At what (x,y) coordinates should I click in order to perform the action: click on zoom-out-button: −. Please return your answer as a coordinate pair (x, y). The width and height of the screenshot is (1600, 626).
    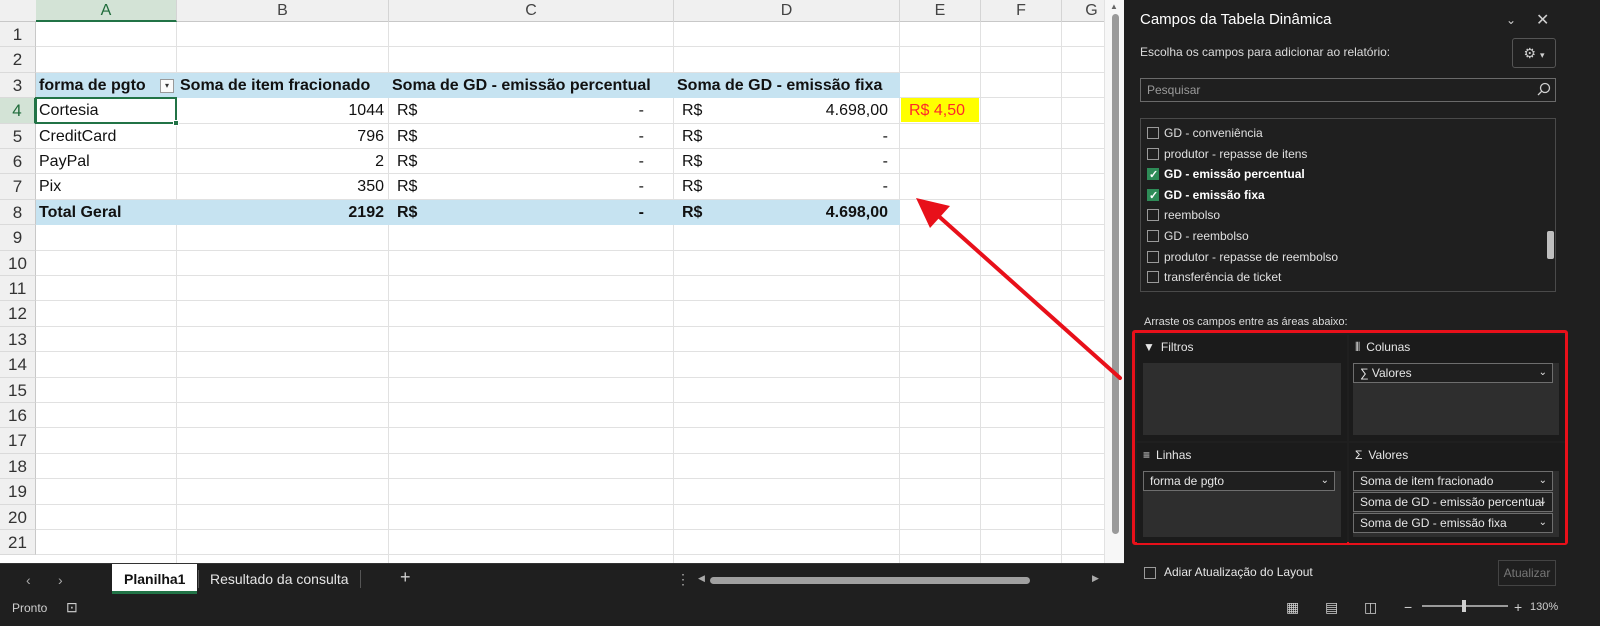
    Looking at the image, I should click on (1408, 607).